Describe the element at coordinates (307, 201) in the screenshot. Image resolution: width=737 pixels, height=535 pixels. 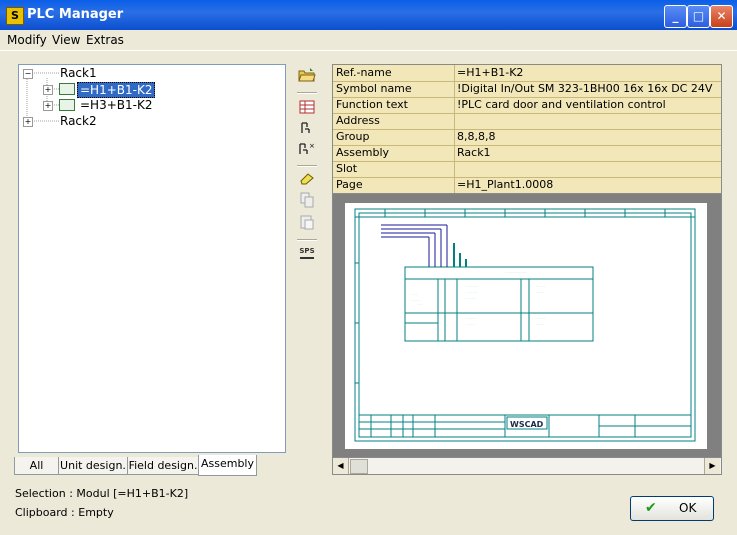
I see `copy-icon` at that location.